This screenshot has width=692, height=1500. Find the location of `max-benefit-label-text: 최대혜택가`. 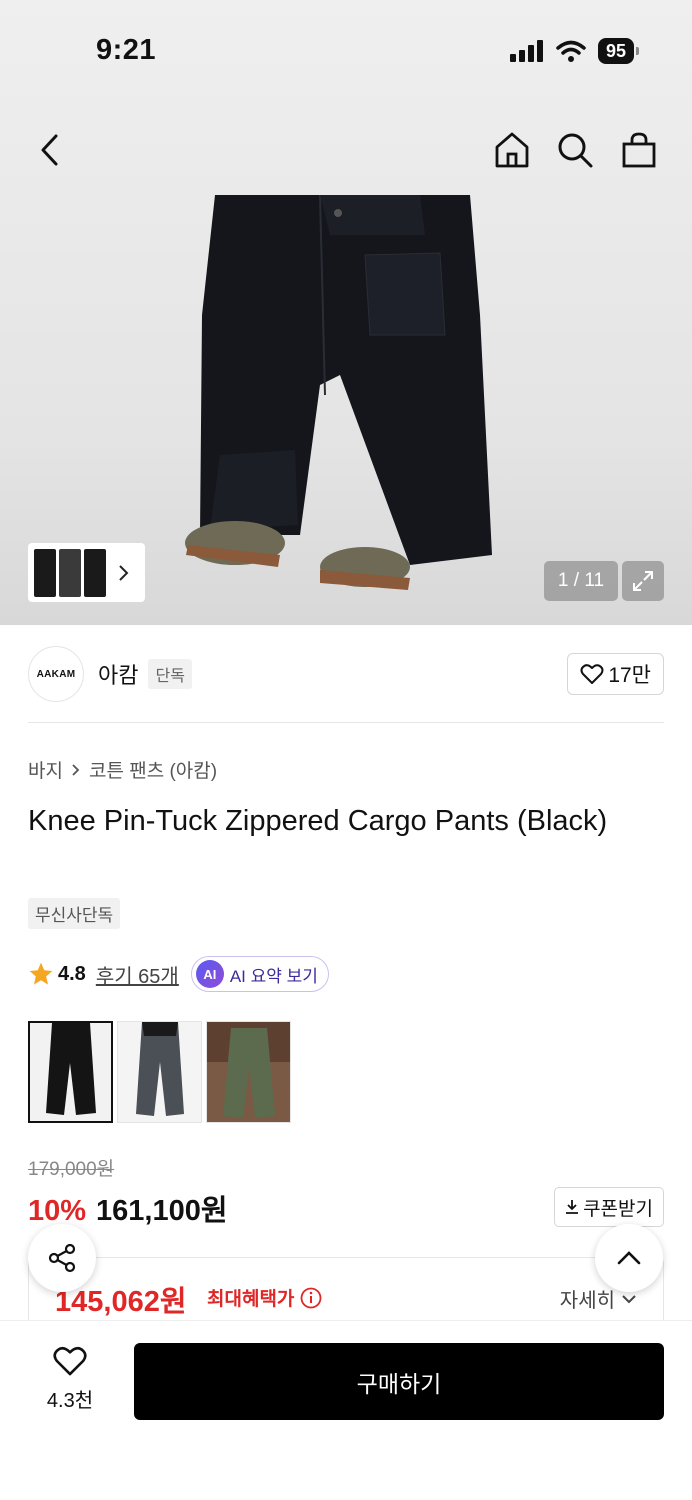

max-benefit-label-text: 최대혜택가 is located at coordinates (251, 1299).